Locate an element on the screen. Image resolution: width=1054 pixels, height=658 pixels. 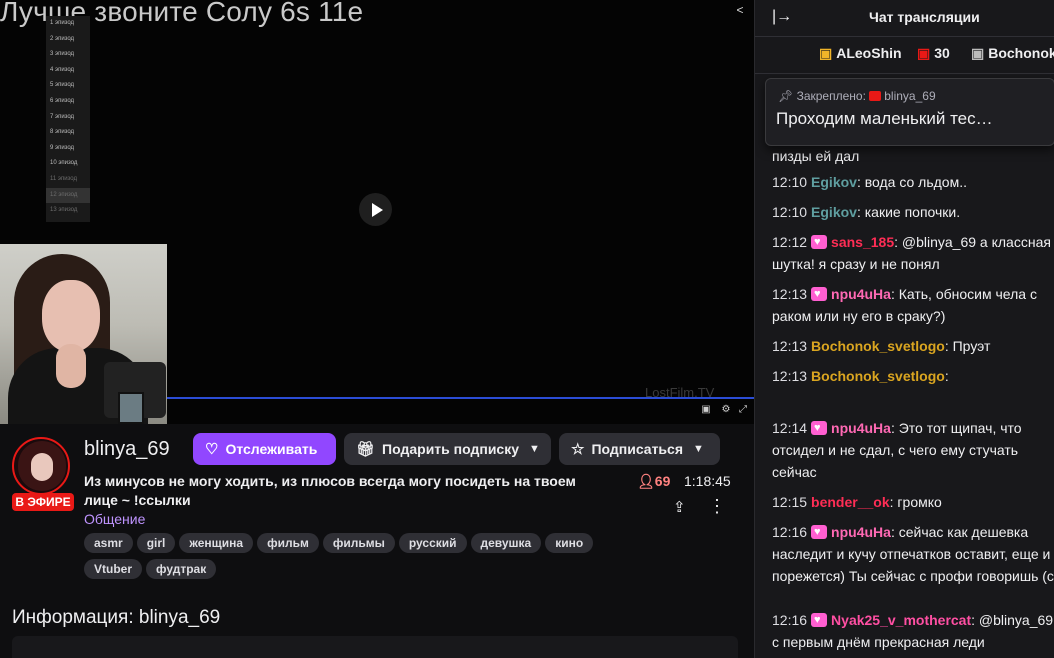
episode-item: 5 эпизод is located at coordinates (68, 86).